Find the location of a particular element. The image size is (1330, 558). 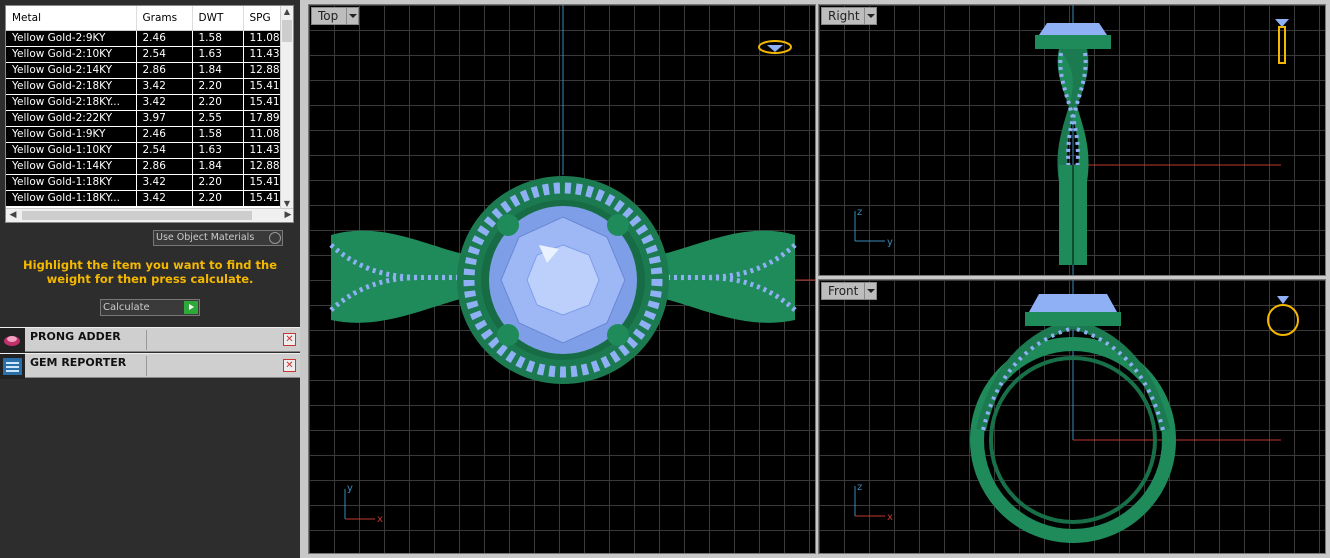

table-cell: Yellow Gold-2:14KY is located at coordinates (71, 70).